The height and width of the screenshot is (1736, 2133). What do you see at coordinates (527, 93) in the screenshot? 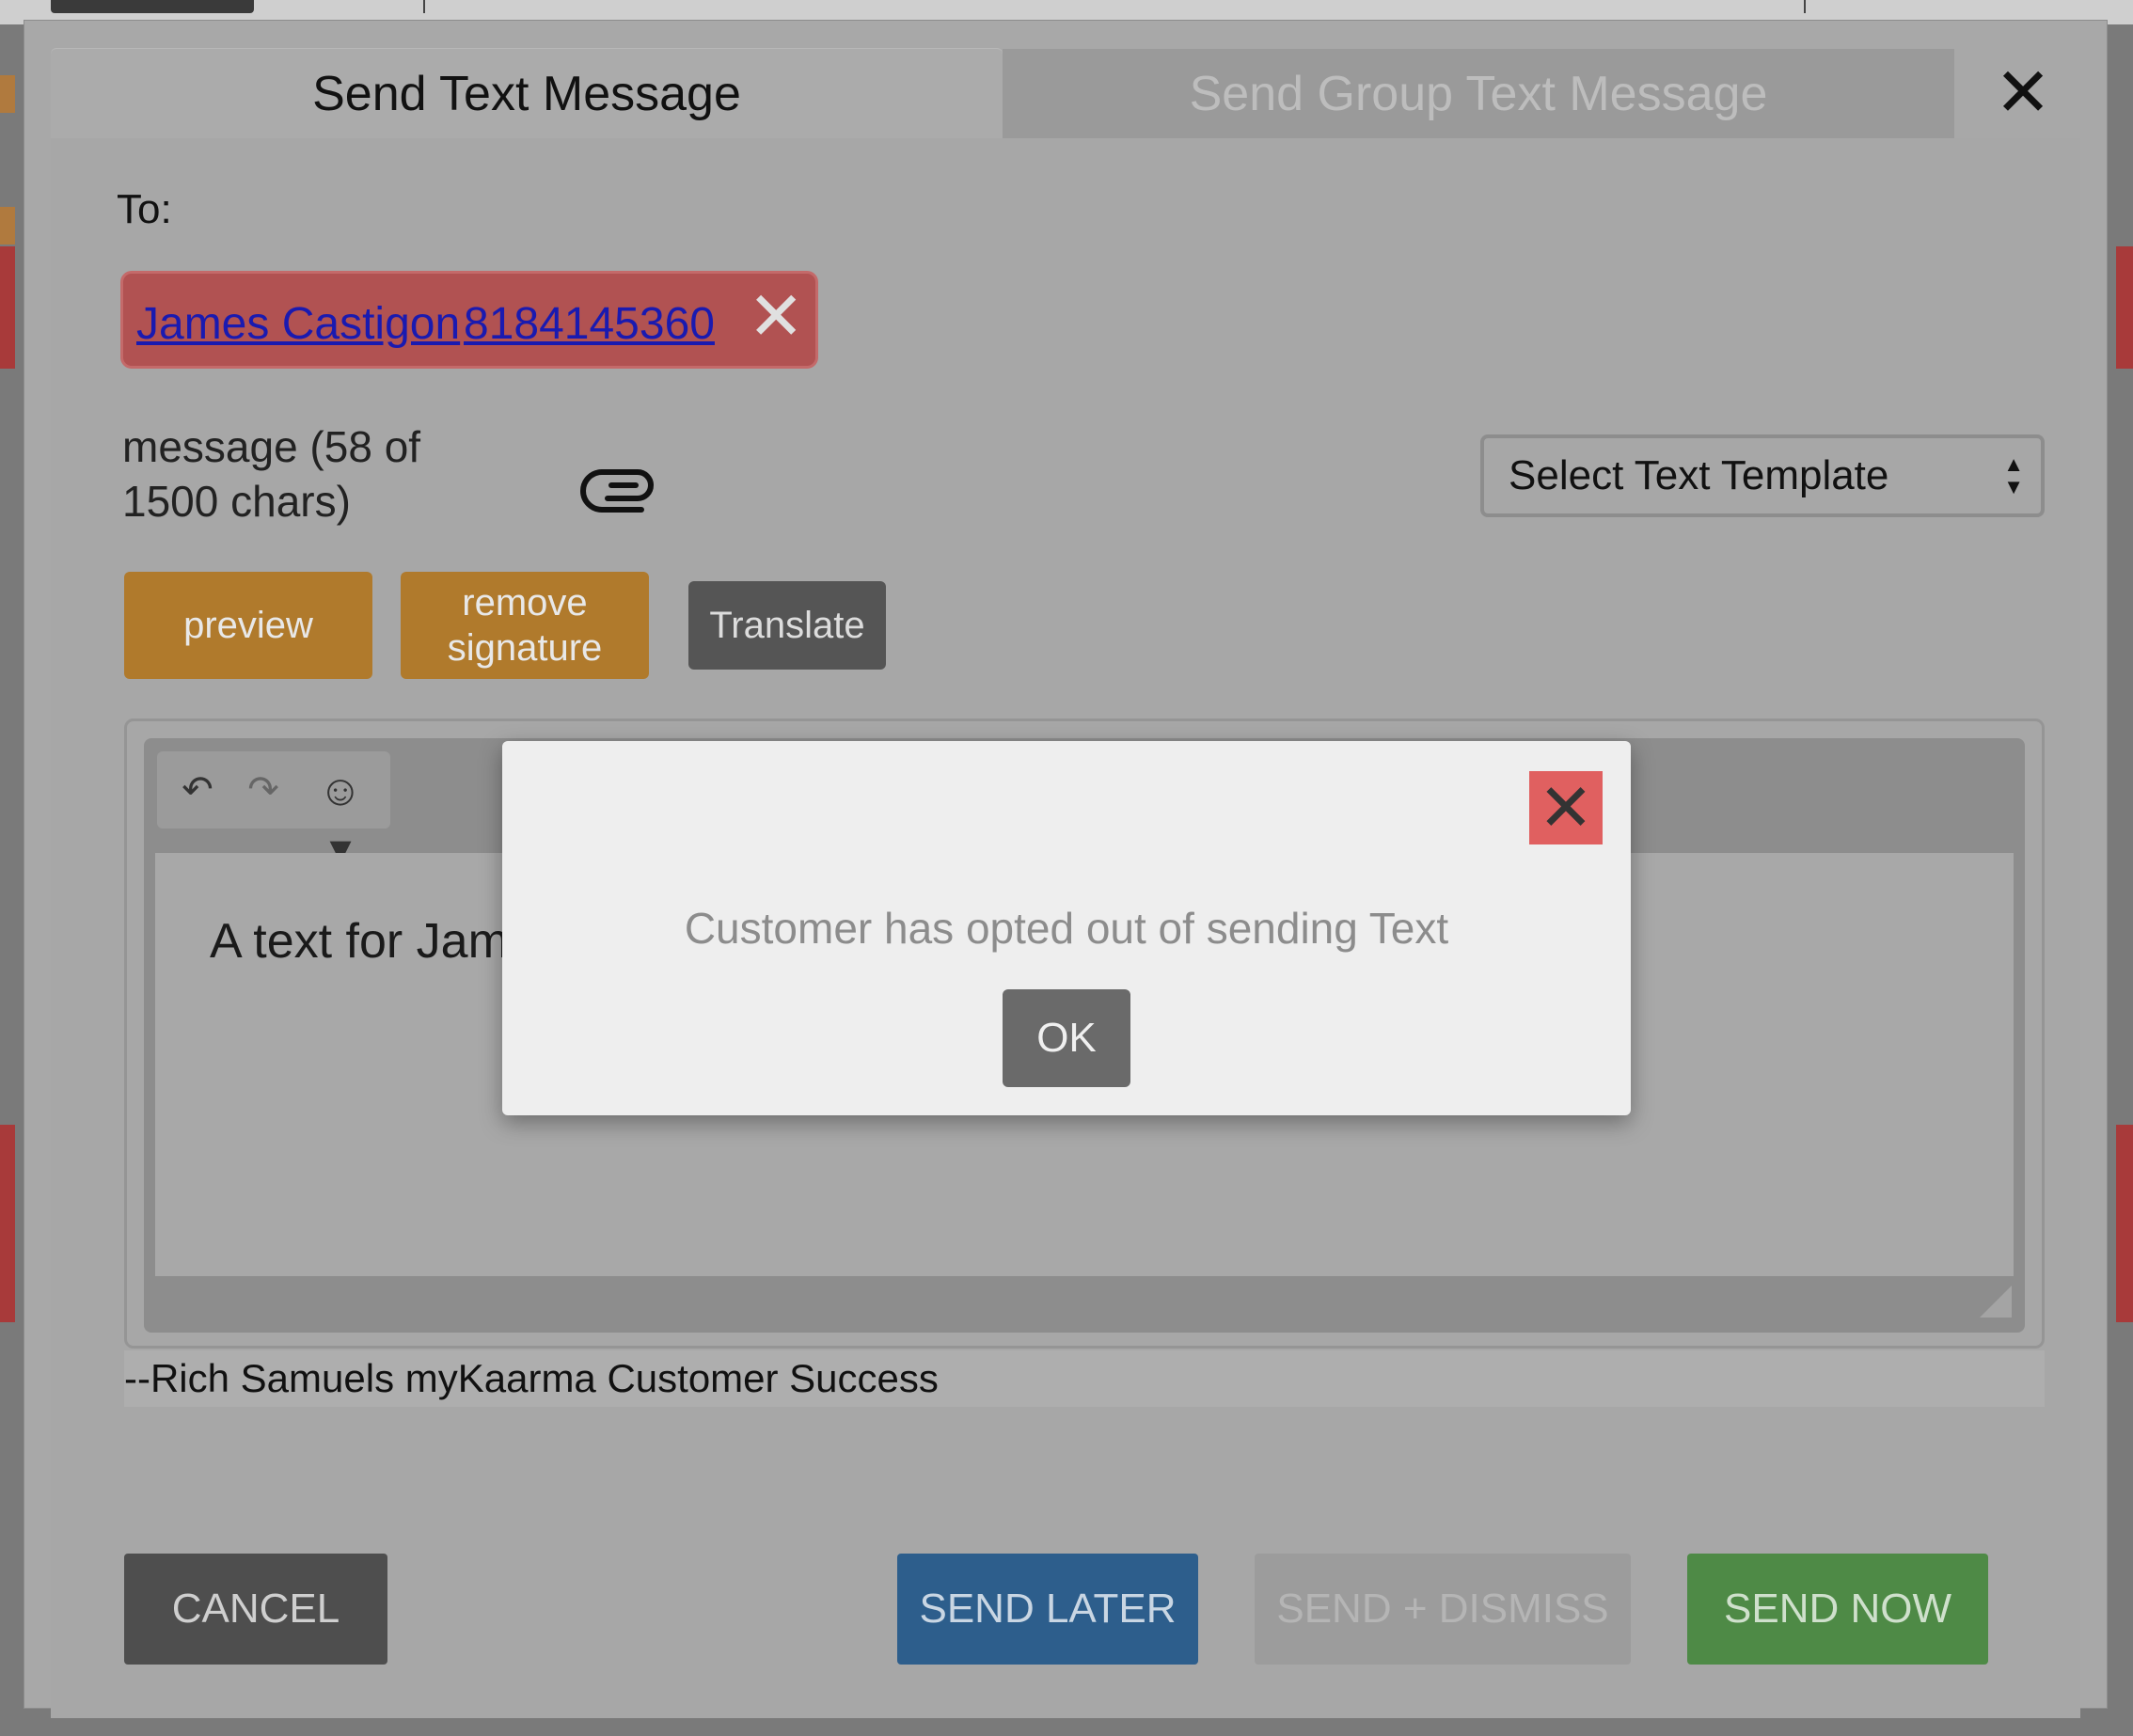
I see `tab-send-text-message: Send Text Message` at bounding box center [527, 93].